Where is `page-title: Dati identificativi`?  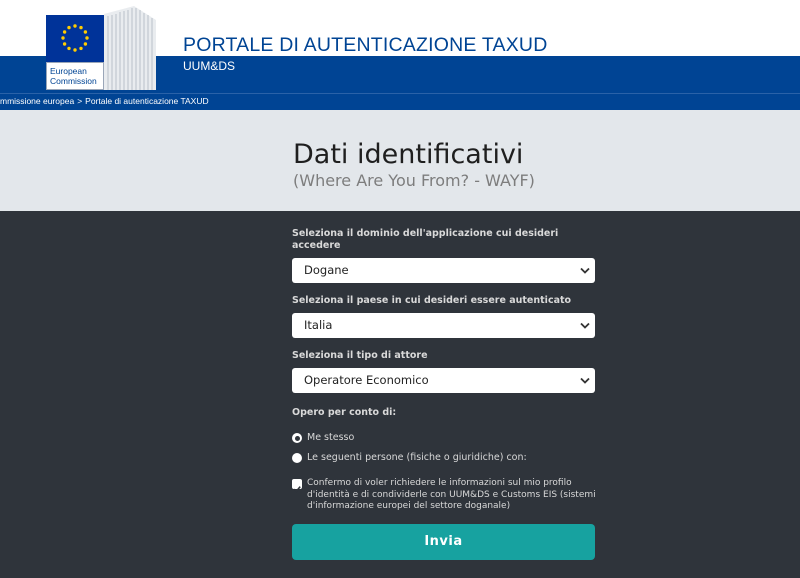 page-title: Dati identificativi is located at coordinates (408, 154).